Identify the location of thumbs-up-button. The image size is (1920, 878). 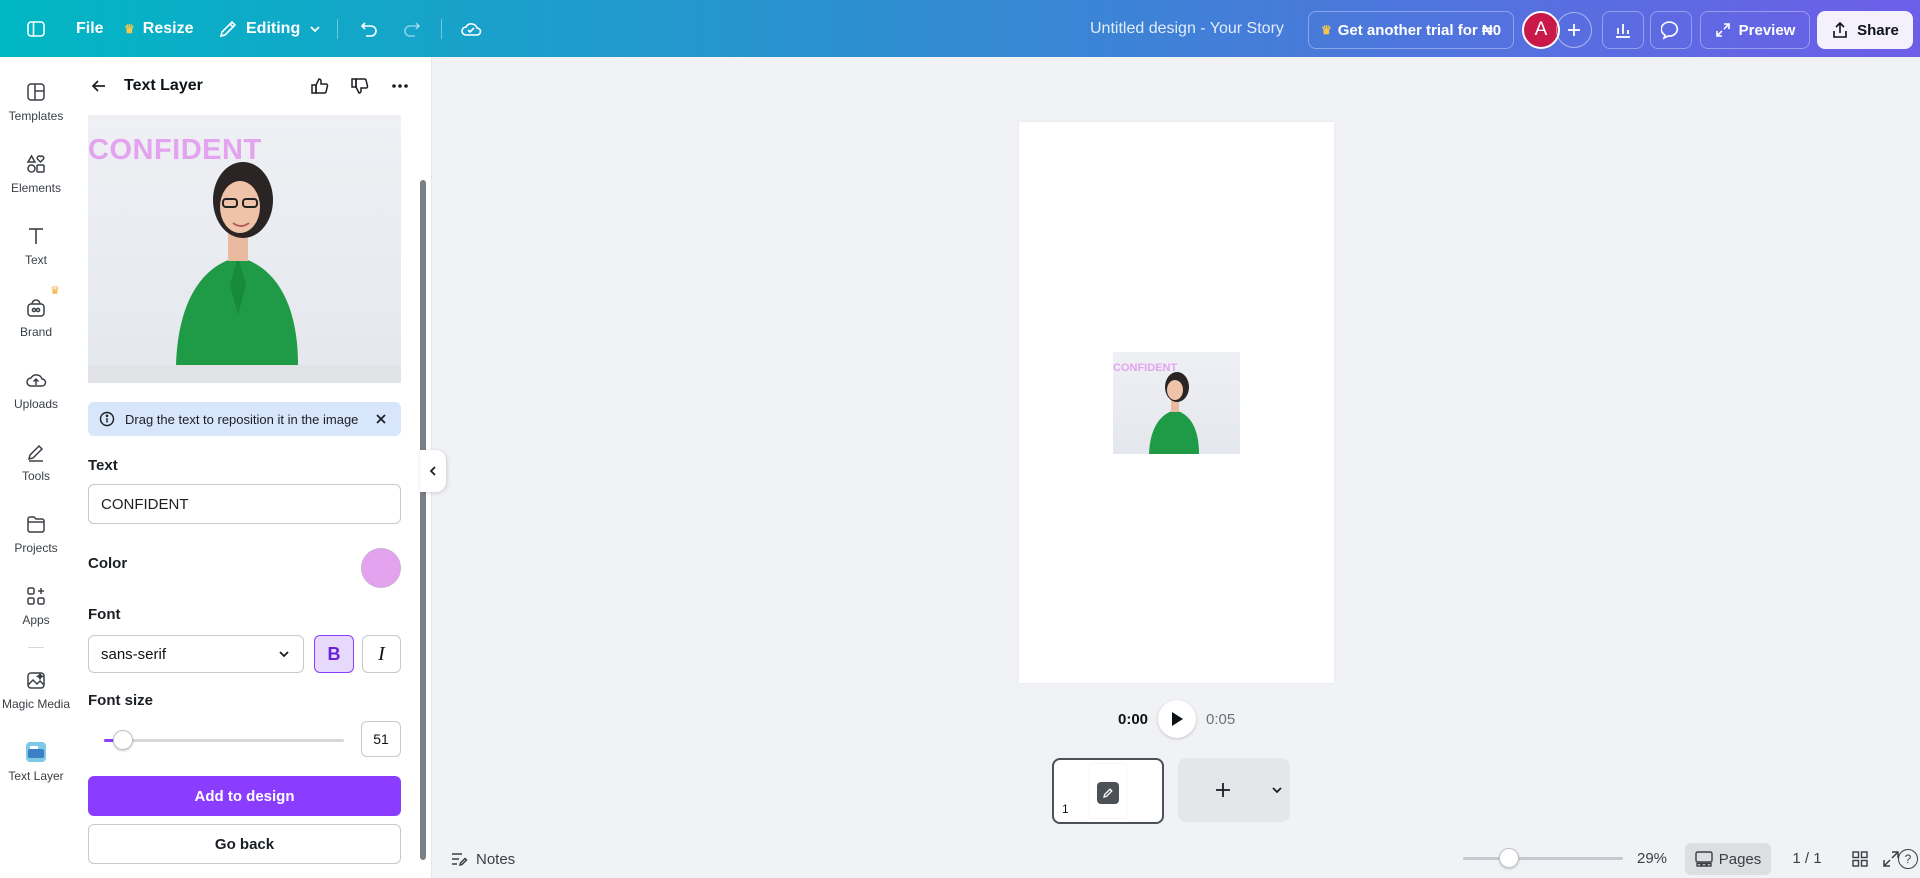
(320, 86).